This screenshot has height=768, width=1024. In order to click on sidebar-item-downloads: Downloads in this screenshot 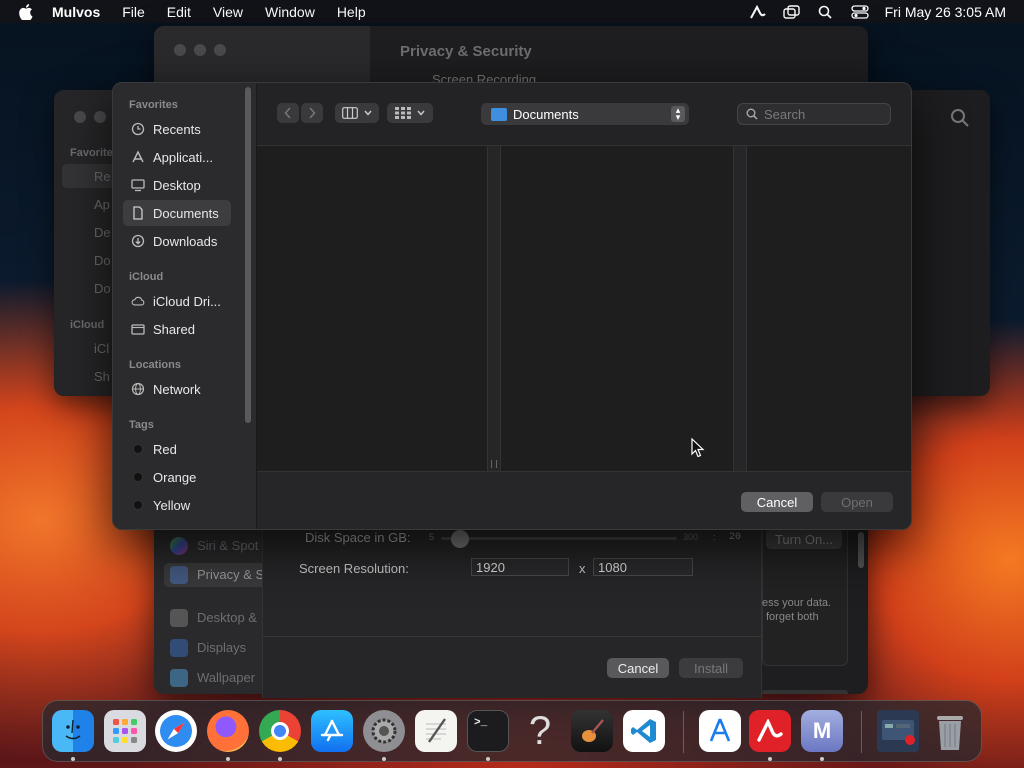, I will do `click(177, 241)`.